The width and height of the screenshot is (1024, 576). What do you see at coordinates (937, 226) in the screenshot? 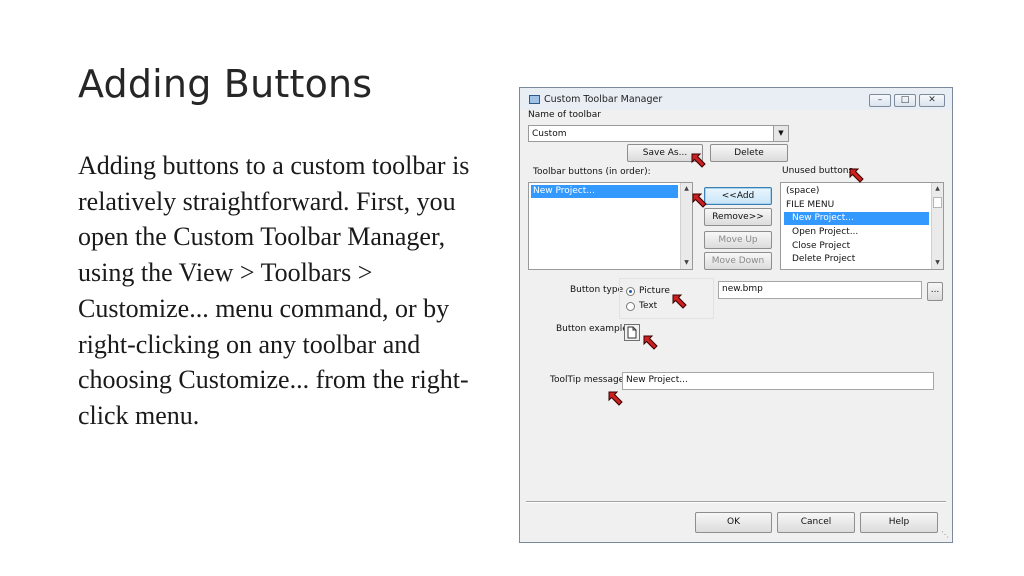
I see `unused-buttons-scrollbar: ▲ ▼` at bounding box center [937, 226].